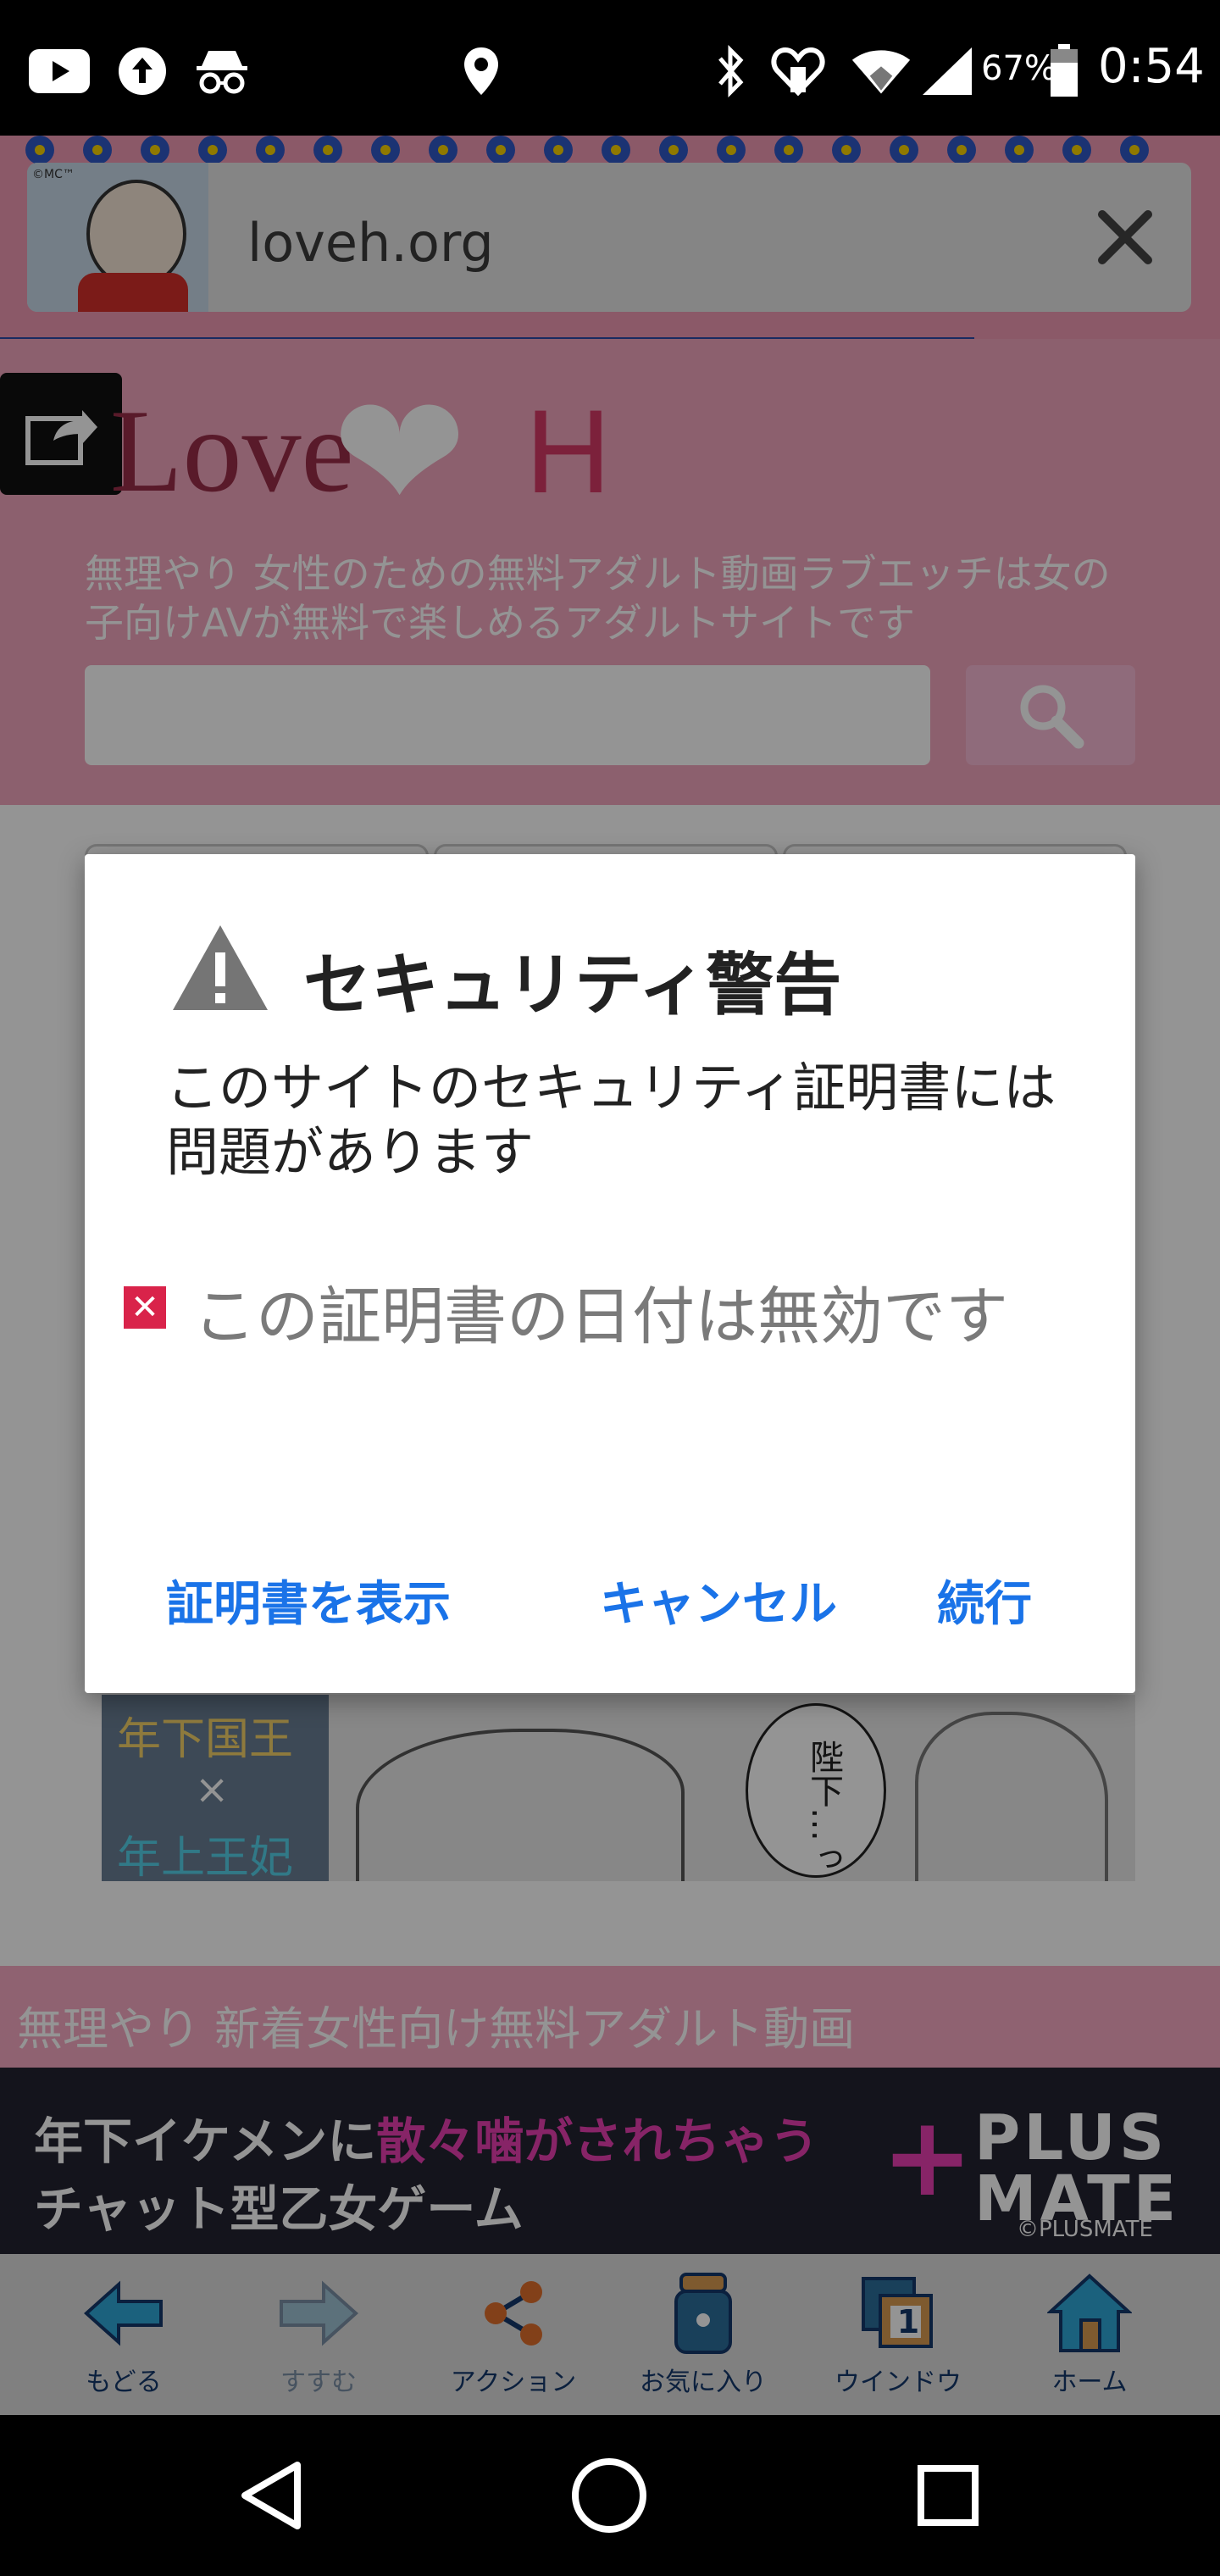 This screenshot has height=2576, width=1220. Describe the element at coordinates (272, 2495) in the screenshot. I see `nav-back-icon` at that location.